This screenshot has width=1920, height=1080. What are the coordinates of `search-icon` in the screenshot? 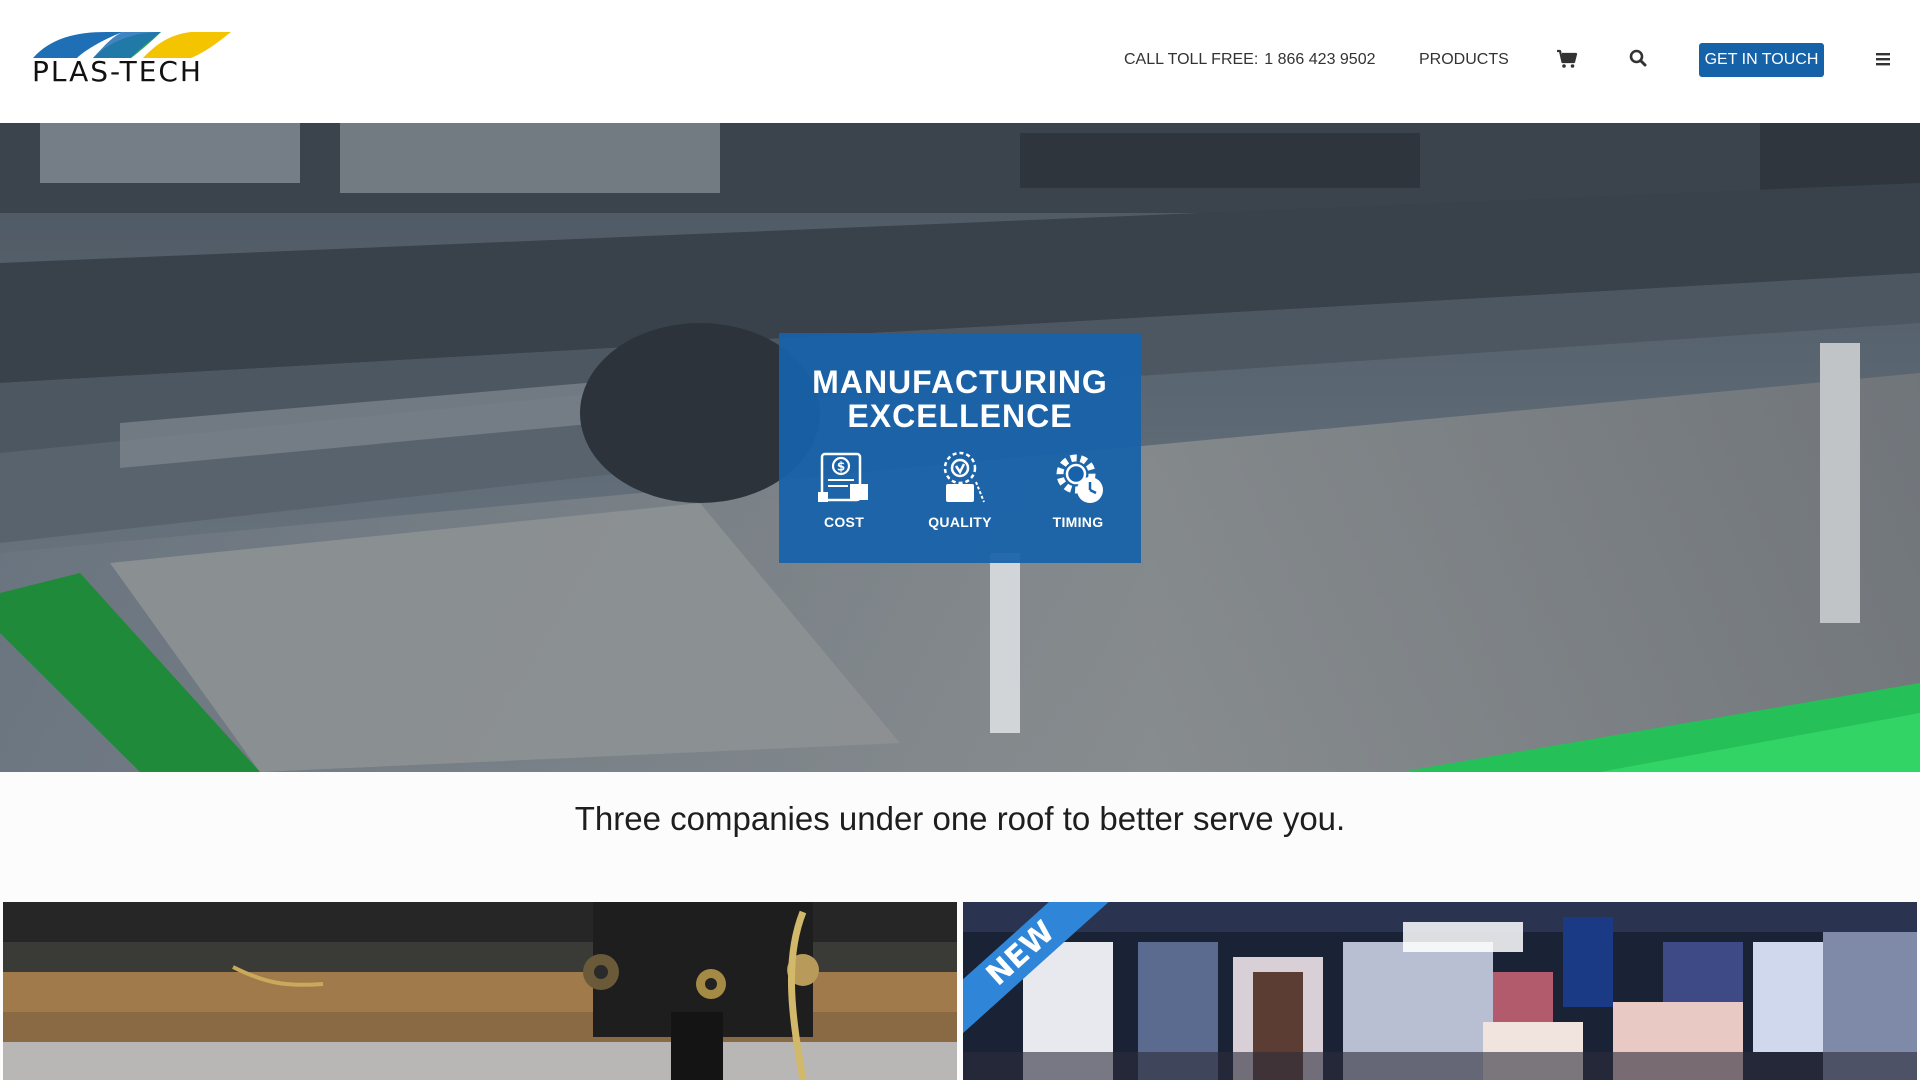 It's located at (1639, 59).